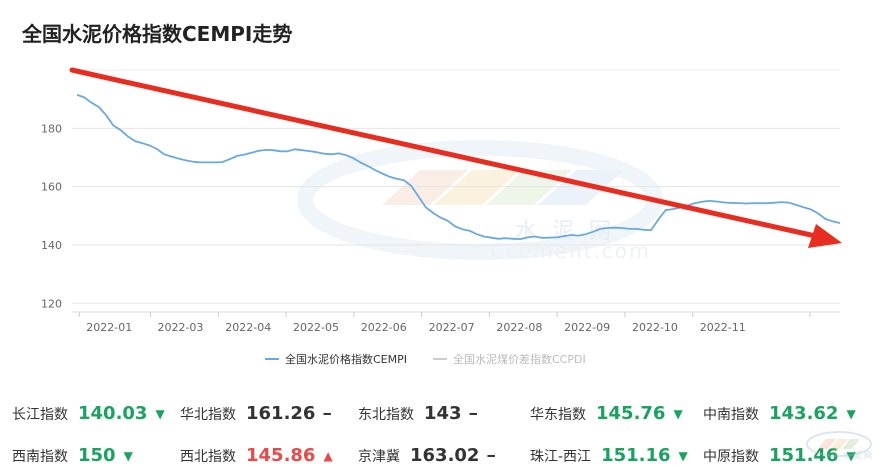 The image size is (886, 466). What do you see at coordinates (248, 327) in the screenshot?
I see `x-tick-label: 2022-04` at bounding box center [248, 327].